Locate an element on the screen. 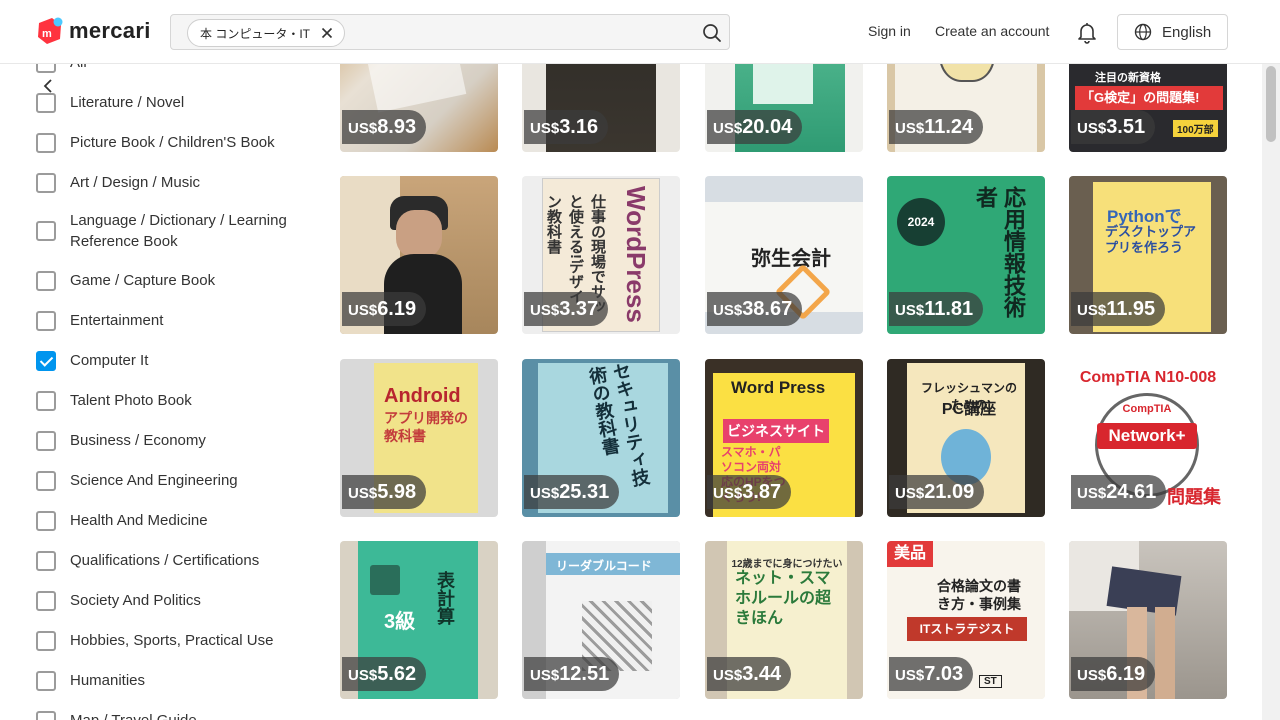 The height and width of the screenshot is (720, 1280). page-scrollbar is located at coordinates (1271, 392).